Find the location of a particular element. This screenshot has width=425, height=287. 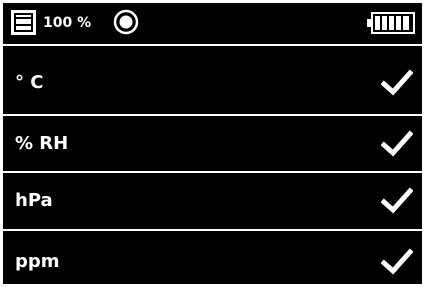

memory-level-text: 100 % is located at coordinates (67, 23).